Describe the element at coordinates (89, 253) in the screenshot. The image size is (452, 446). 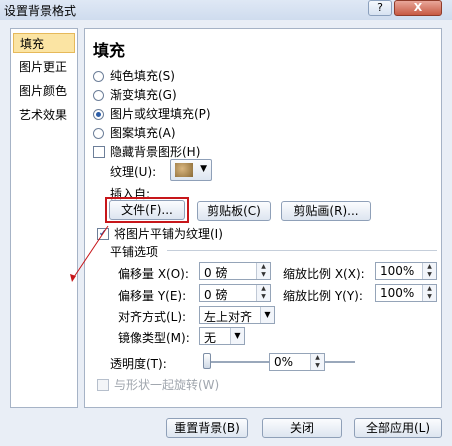
I see `annotation-arrow` at that location.